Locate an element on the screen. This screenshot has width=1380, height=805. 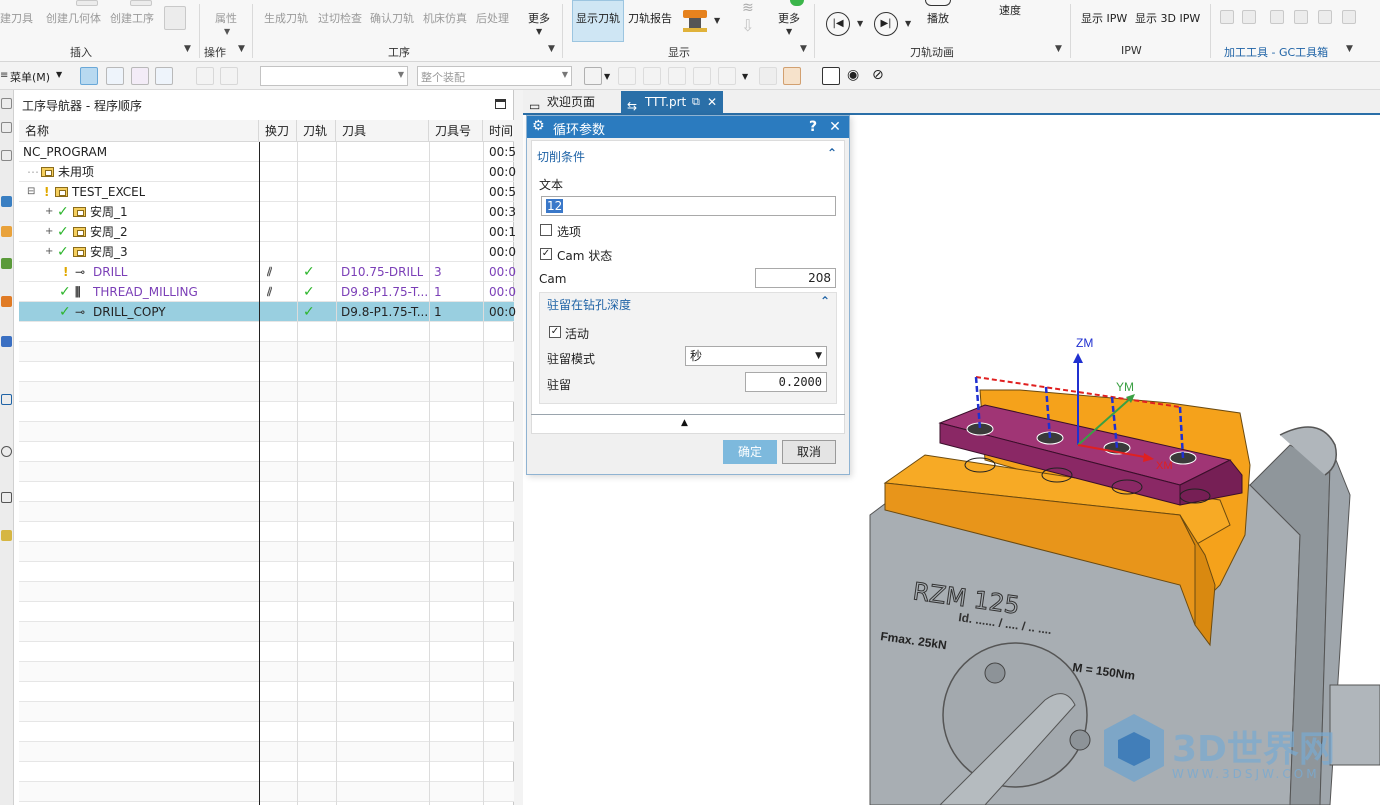
step-back-dropdown-icon: ▼ is located at coordinates (860, 23).